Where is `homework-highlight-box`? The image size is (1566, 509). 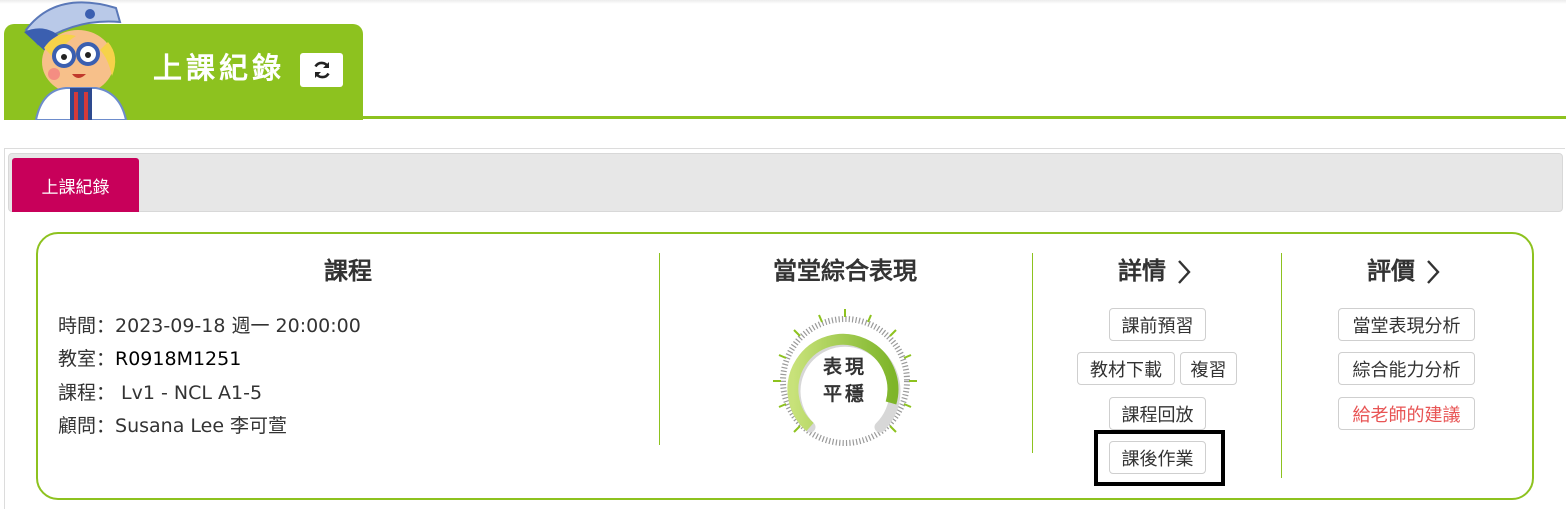
homework-highlight-box is located at coordinates (1159, 458).